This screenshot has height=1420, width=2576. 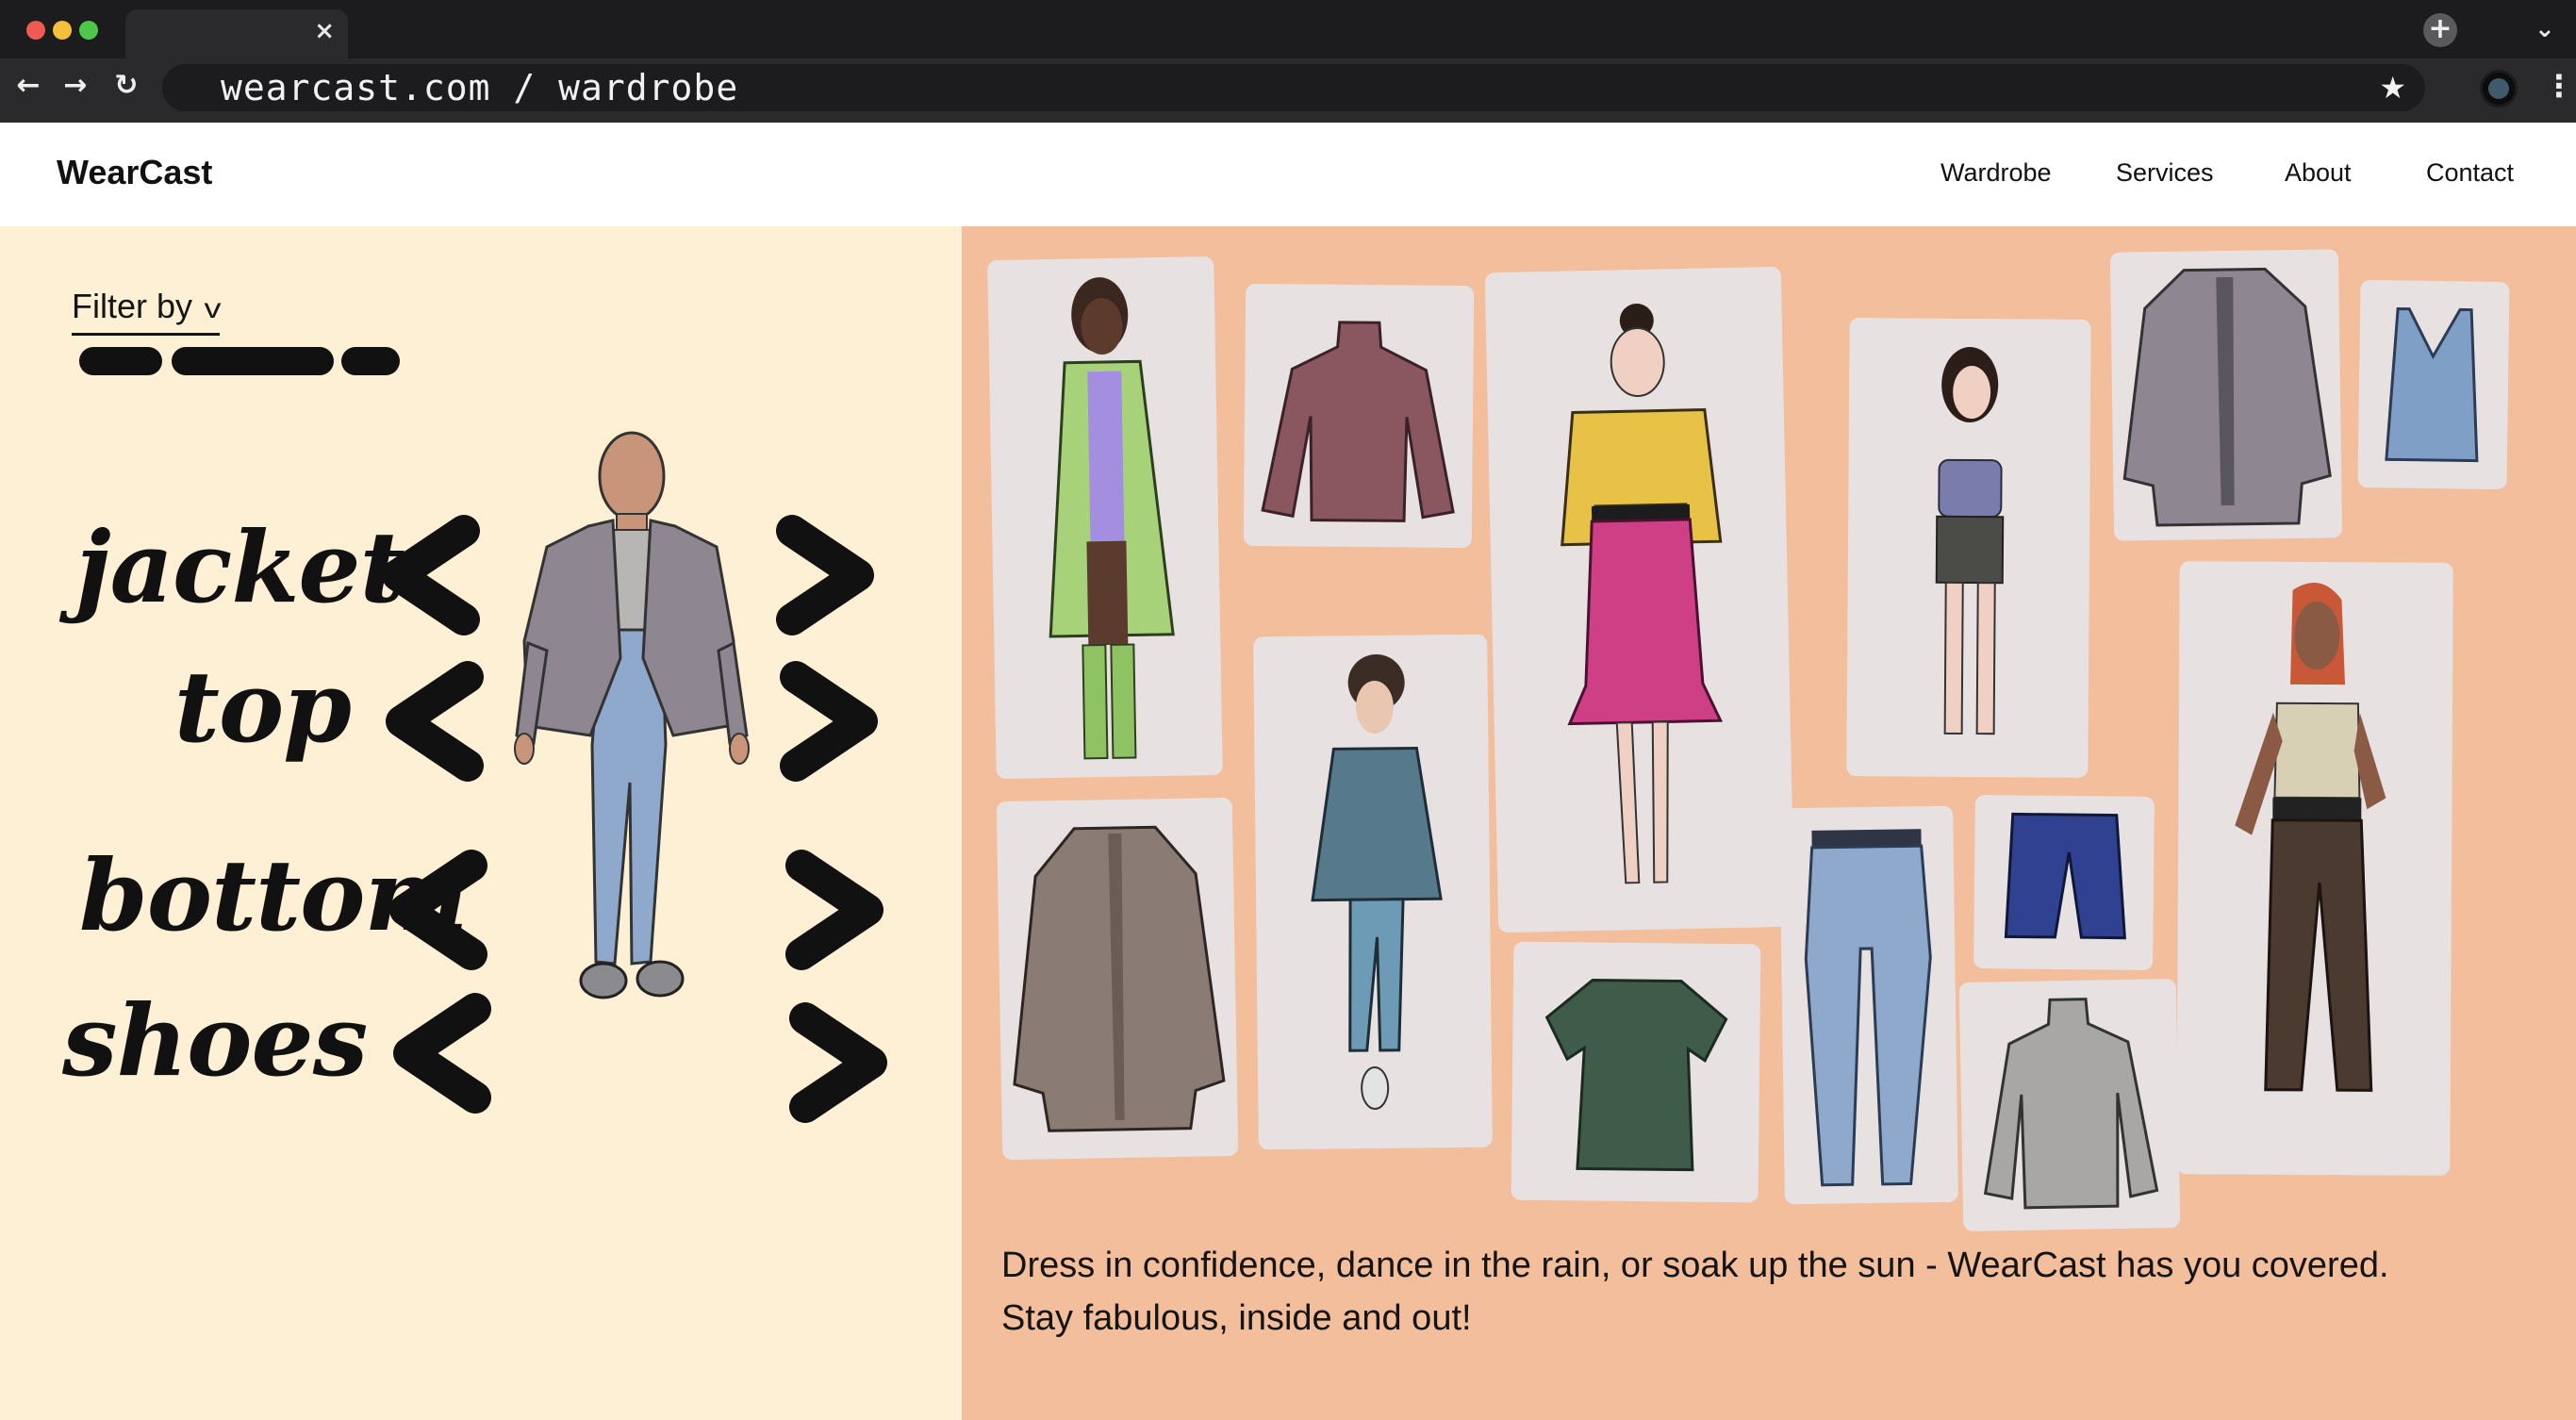 What do you see at coordinates (1996, 172) in the screenshot?
I see `nav-link-wardrobe: Wardrobe` at bounding box center [1996, 172].